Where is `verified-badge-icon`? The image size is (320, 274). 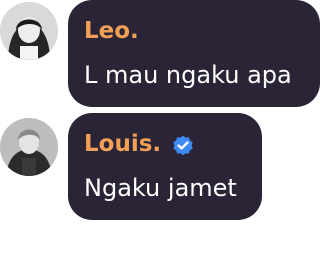 verified-badge-icon is located at coordinates (183, 146).